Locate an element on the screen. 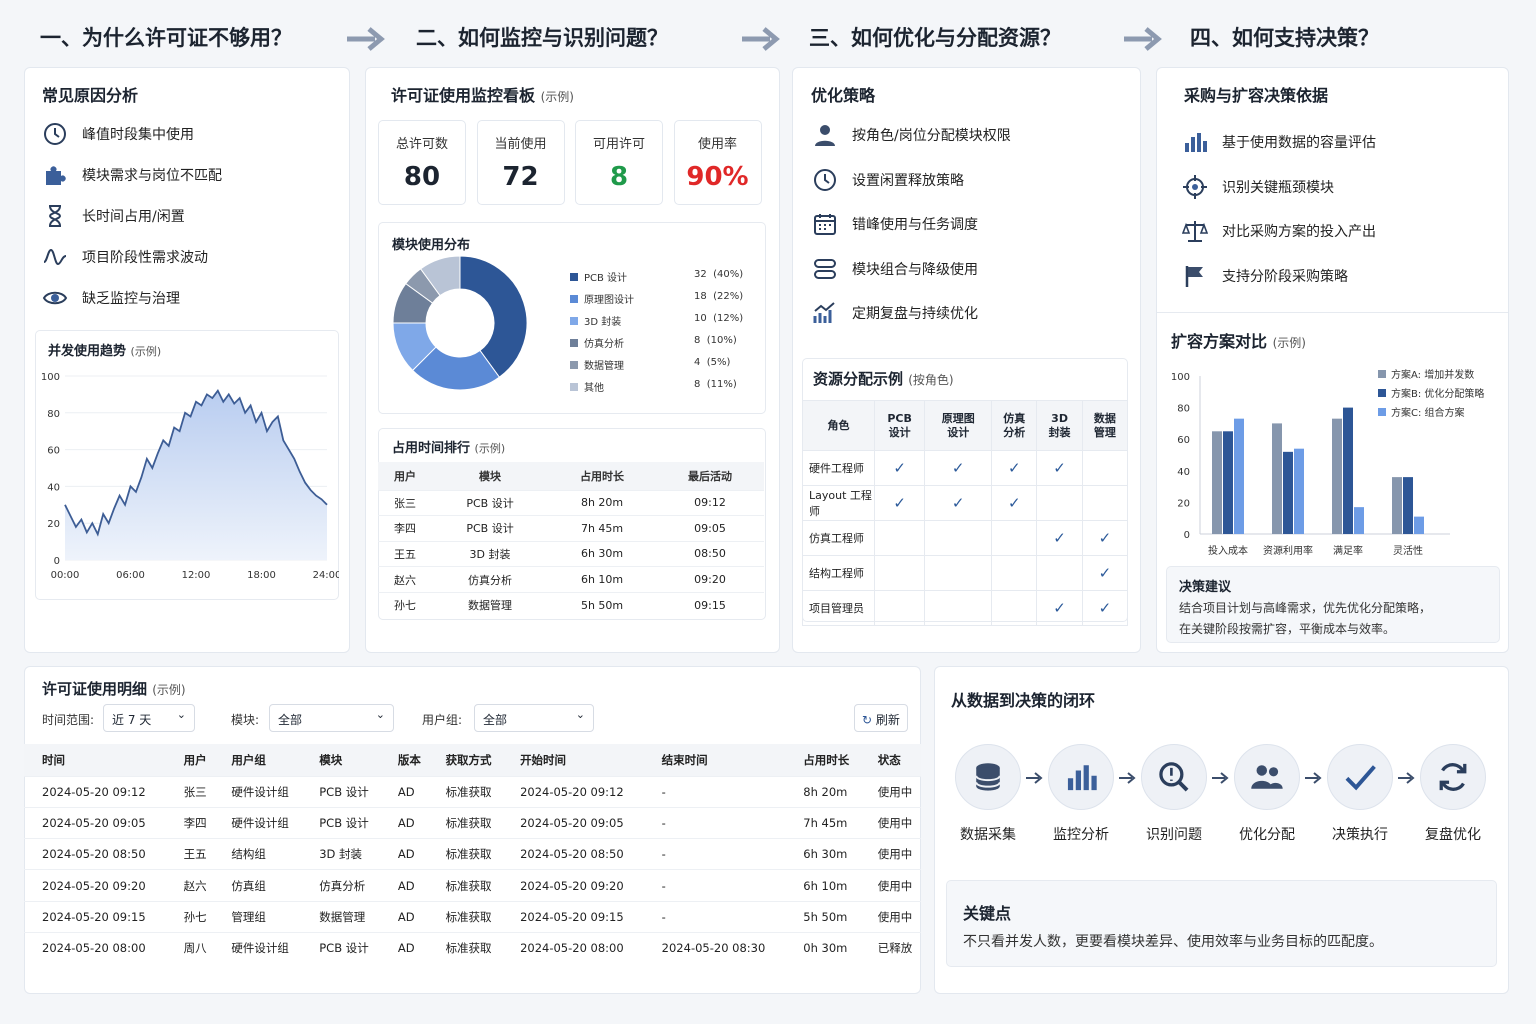 The width and height of the screenshot is (1536, 1024). step-4-title: 四、如何支持决策？ is located at coordinates (1284, 38).